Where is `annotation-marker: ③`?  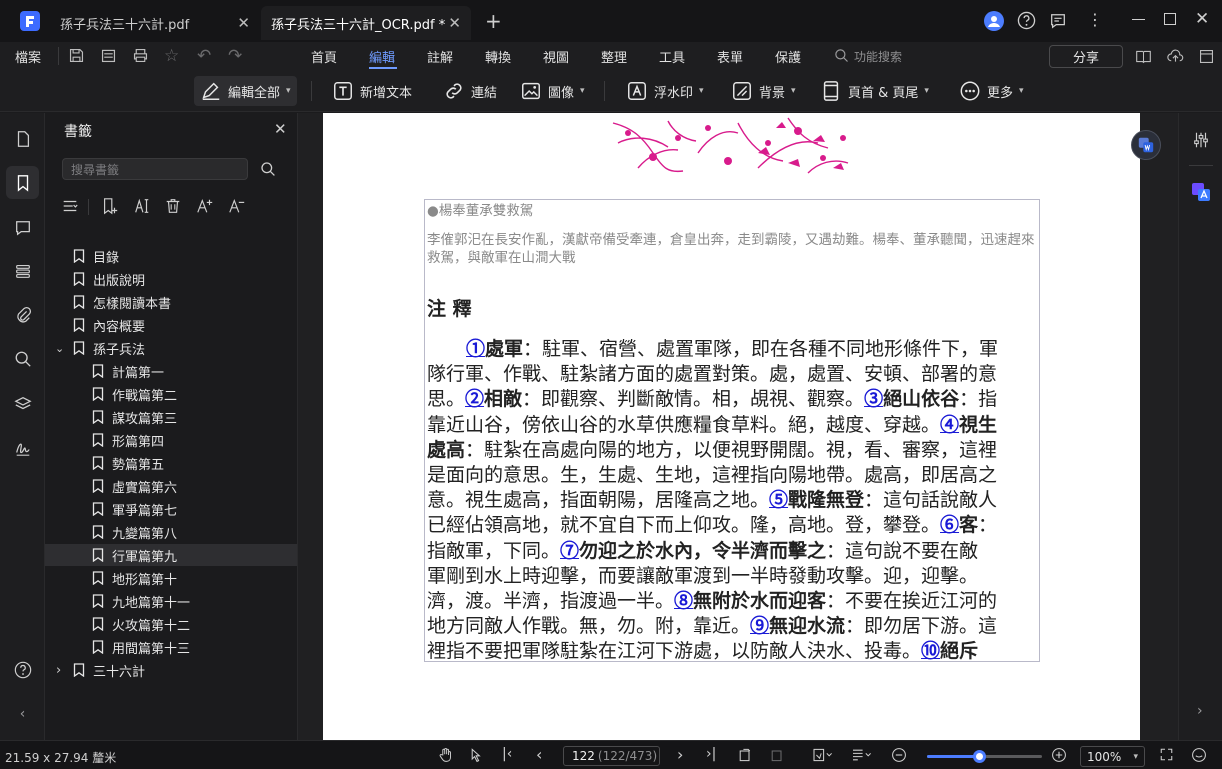
annotation-marker: ③ is located at coordinates (873, 399).